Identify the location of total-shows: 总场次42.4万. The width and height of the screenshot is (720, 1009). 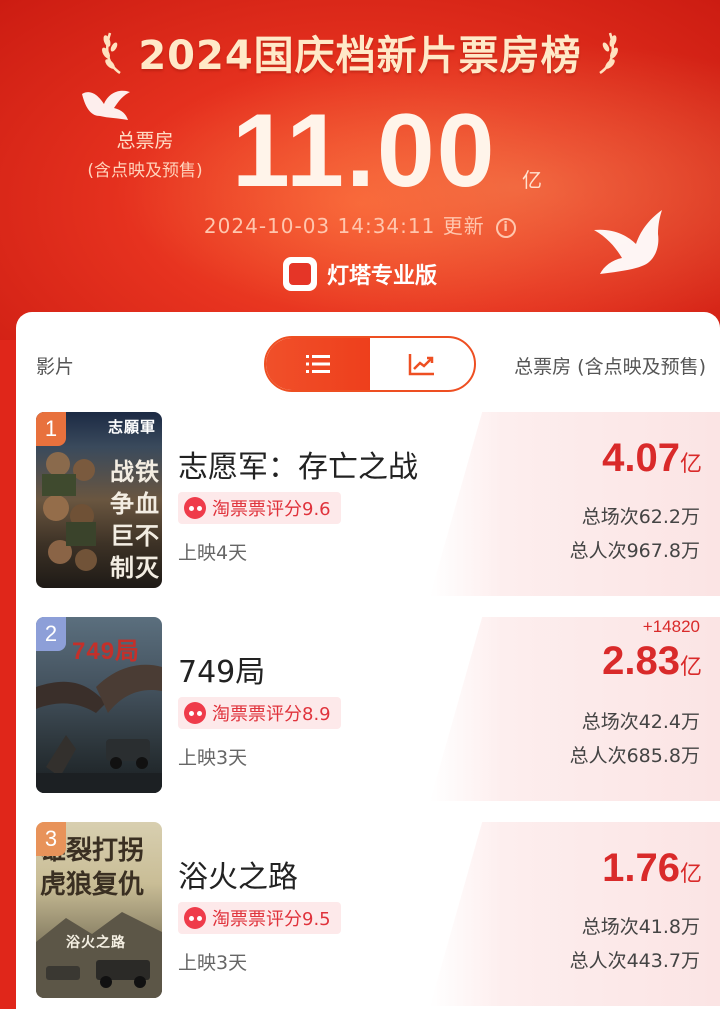
(640, 722).